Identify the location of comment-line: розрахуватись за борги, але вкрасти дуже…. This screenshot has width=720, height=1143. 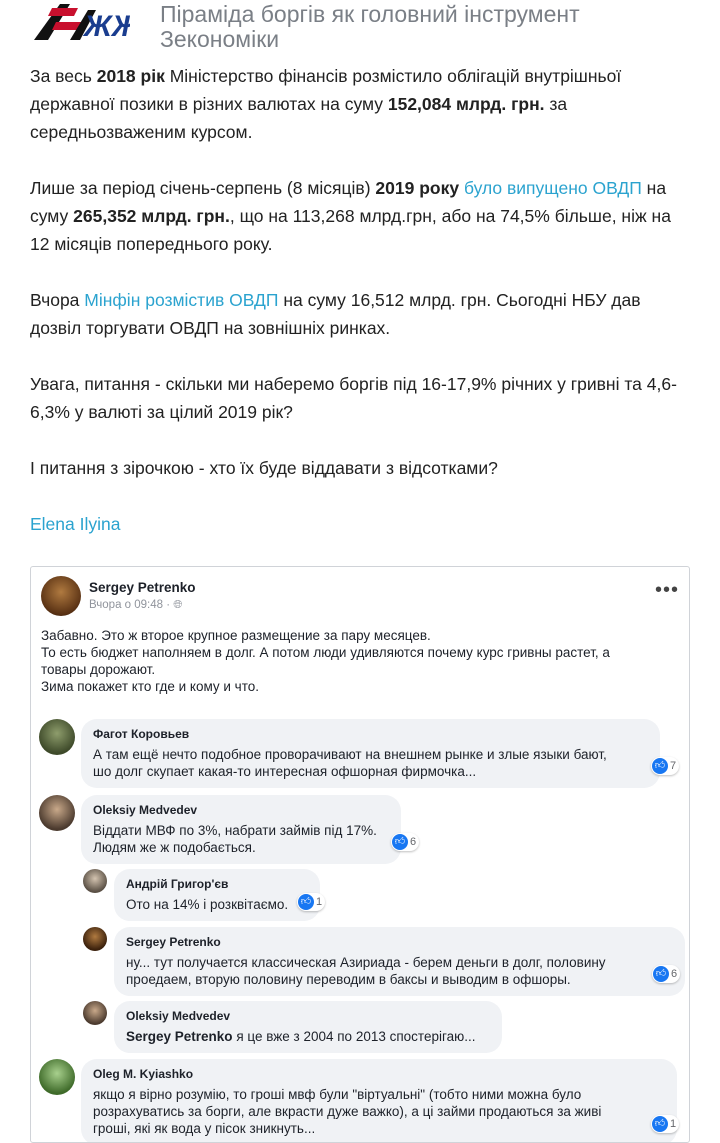
(347, 1111).